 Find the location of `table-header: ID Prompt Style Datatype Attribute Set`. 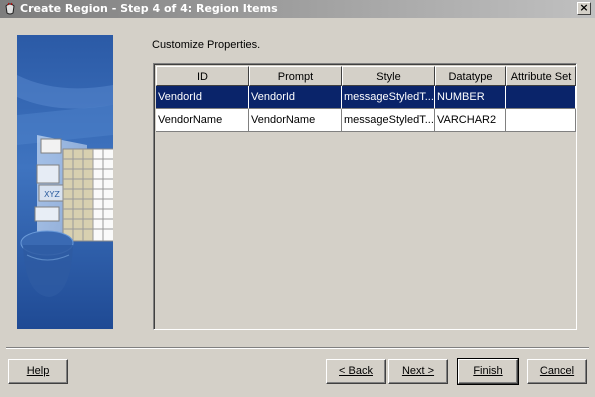

table-header: ID Prompt Style Datatype Attribute Set is located at coordinates (366, 76).